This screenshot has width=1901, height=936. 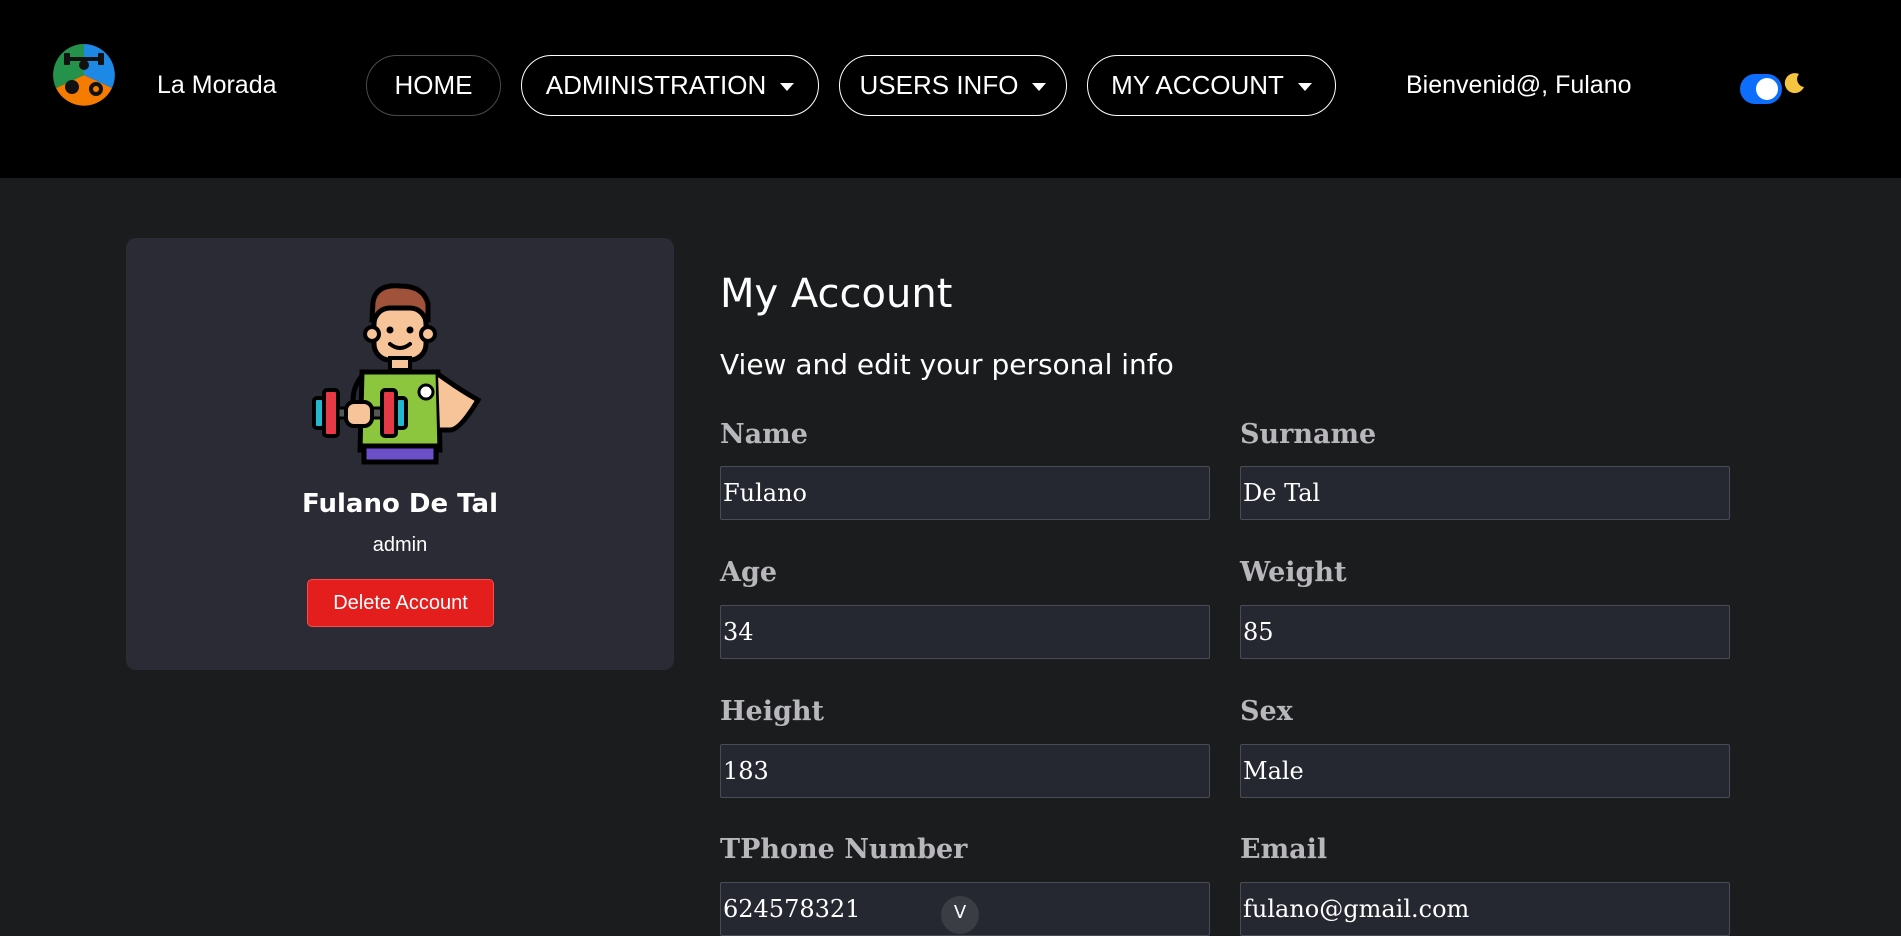 What do you see at coordinates (749, 572) in the screenshot?
I see `age-label: Age` at bounding box center [749, 572].